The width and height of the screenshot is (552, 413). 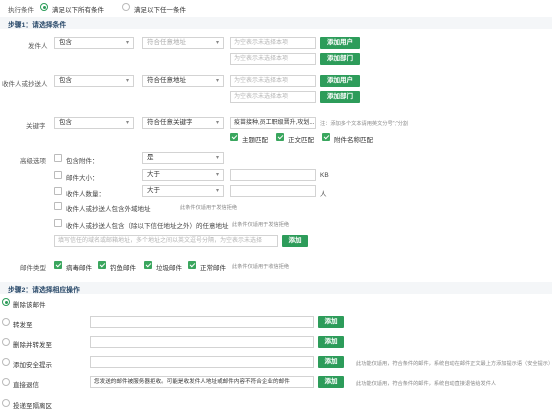 I want to click on has-attach-select: 是 ▾, so click(x=183, y=158).